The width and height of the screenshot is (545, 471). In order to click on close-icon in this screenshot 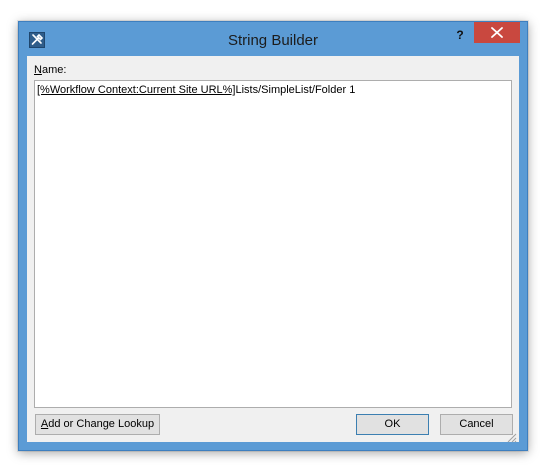, I will do `click(497, 32)`.